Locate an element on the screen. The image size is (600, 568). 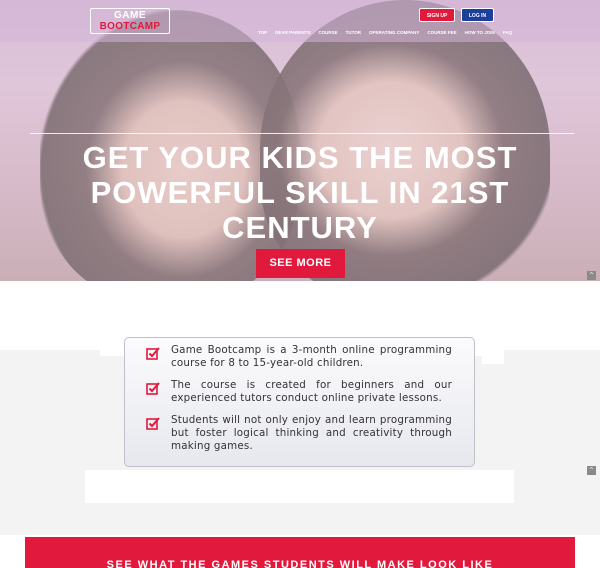
nav-item-how-to-join: HOW TO JOIN is located at coordinates (480, 32).